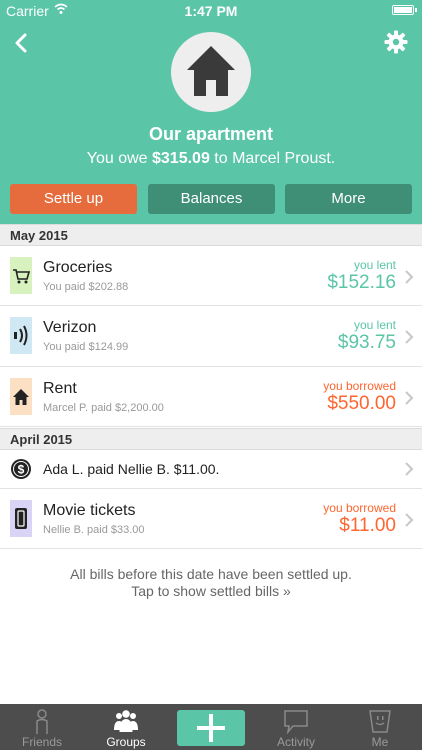 The width and height of the screenshot is (422, 750). Describe the element at coordinates (211, 159) in the screenshot. I see `owe-summary: You owe $315.09 to Marcel Proust.` at that location.